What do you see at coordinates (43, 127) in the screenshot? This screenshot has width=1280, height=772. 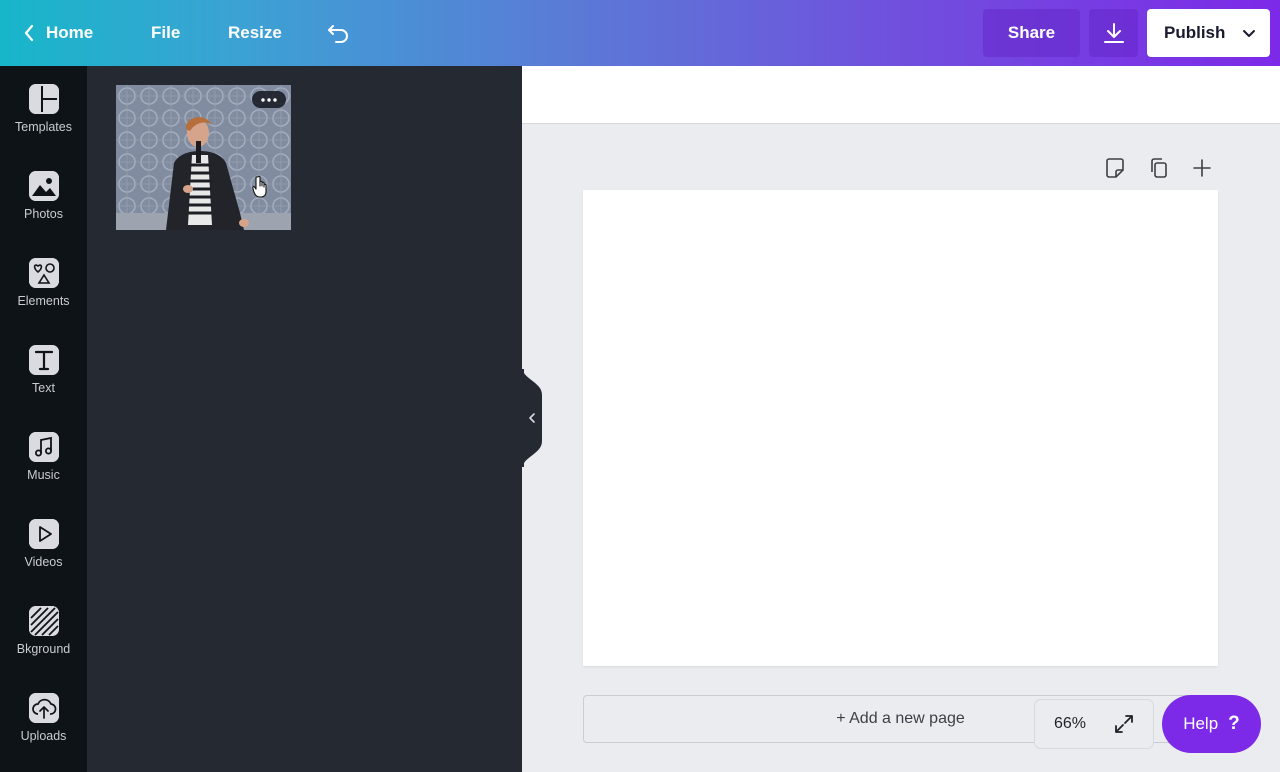 I see `sidebar-item-label: Templates` at bounding box center [43, 127].